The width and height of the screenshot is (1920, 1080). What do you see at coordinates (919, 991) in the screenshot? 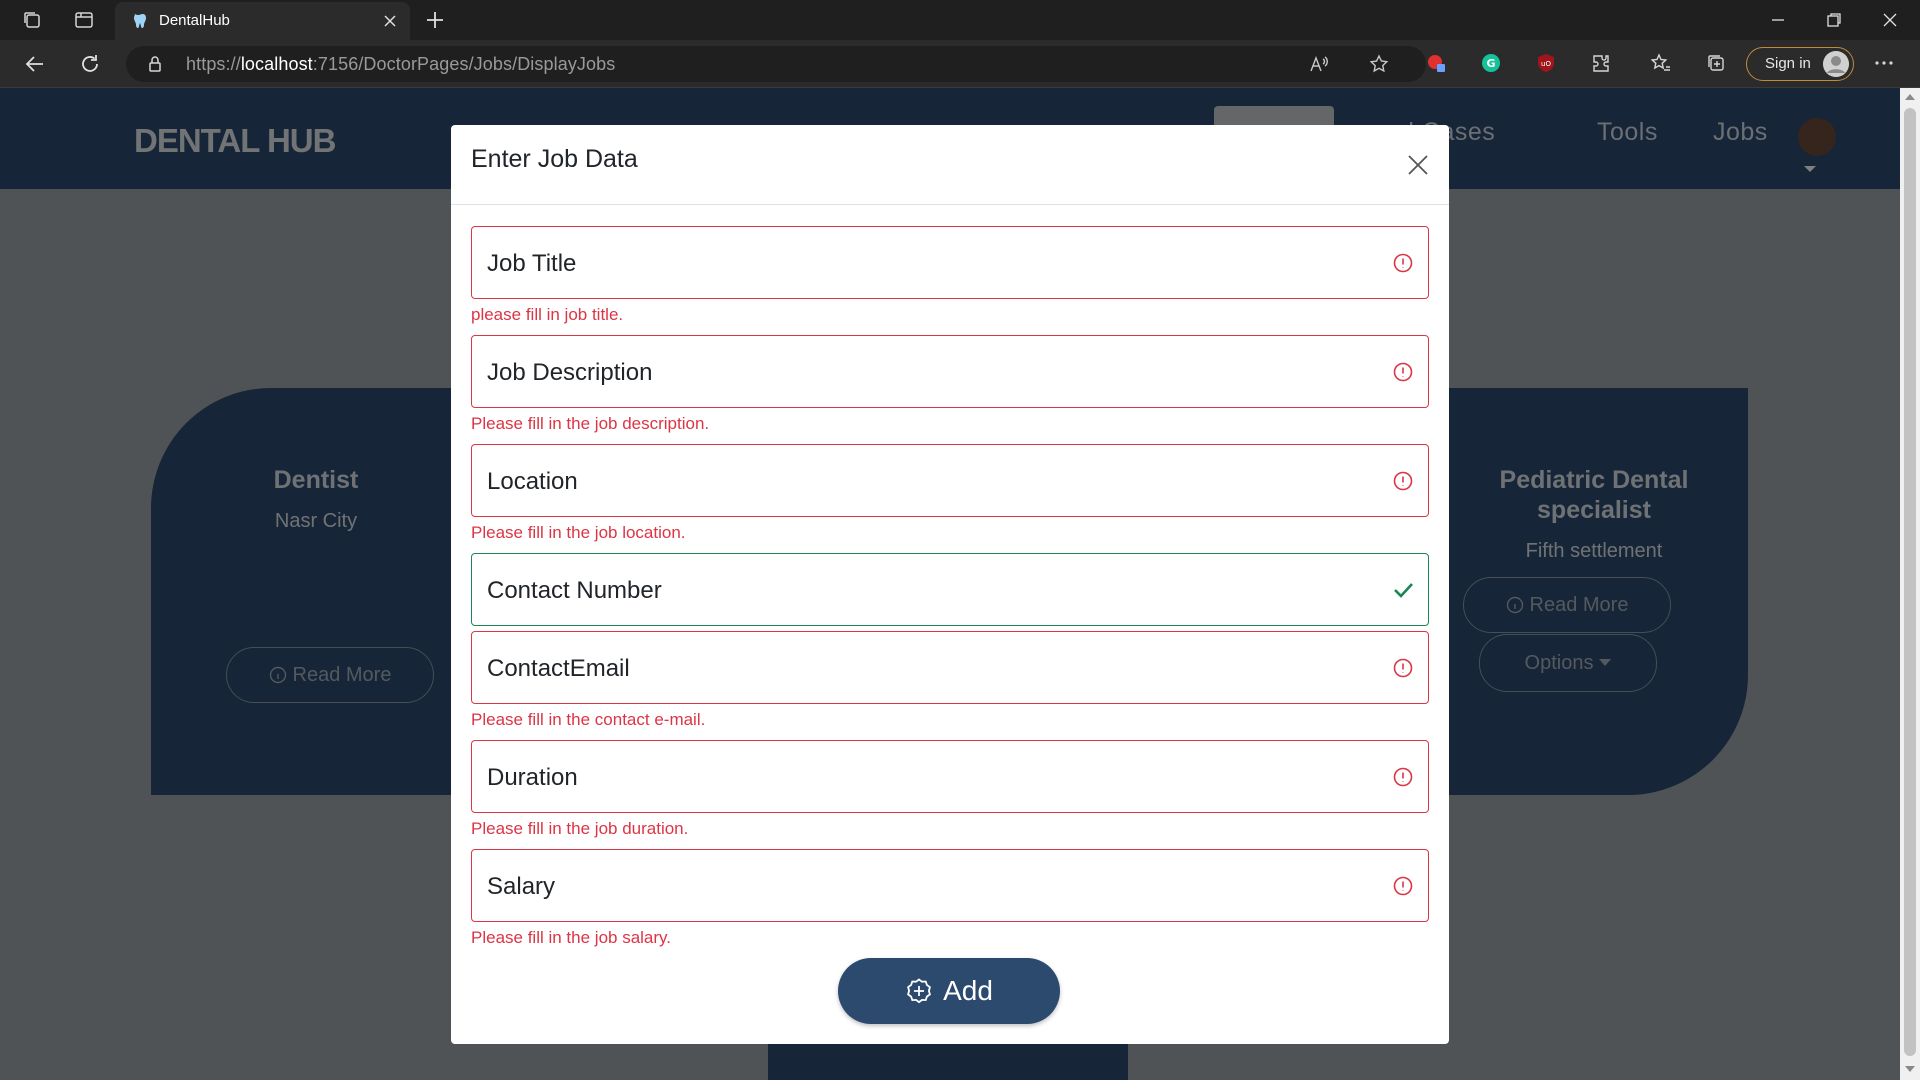
I see `plus-circle-icon` at bounding box center [919, 991].